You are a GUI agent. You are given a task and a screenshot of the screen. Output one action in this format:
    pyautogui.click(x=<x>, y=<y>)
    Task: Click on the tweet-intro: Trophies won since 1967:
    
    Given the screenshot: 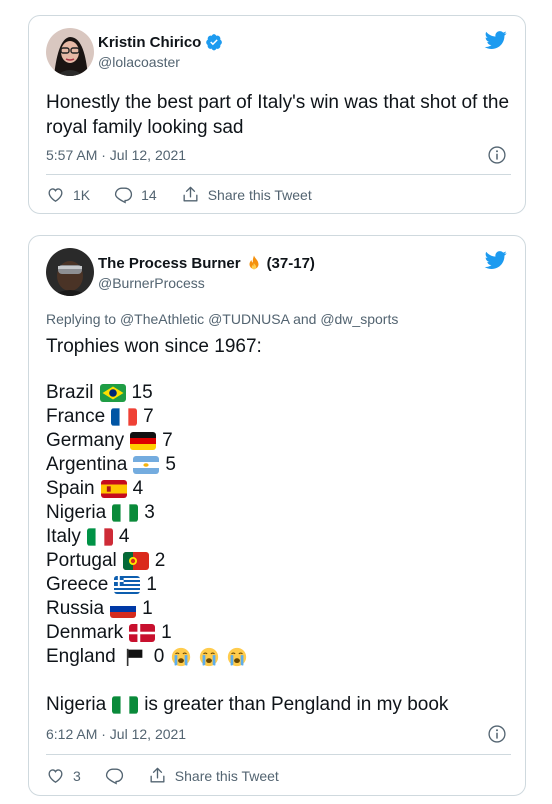 What is the action you would take?
    pyautogui.click(x=154, y=346)
    